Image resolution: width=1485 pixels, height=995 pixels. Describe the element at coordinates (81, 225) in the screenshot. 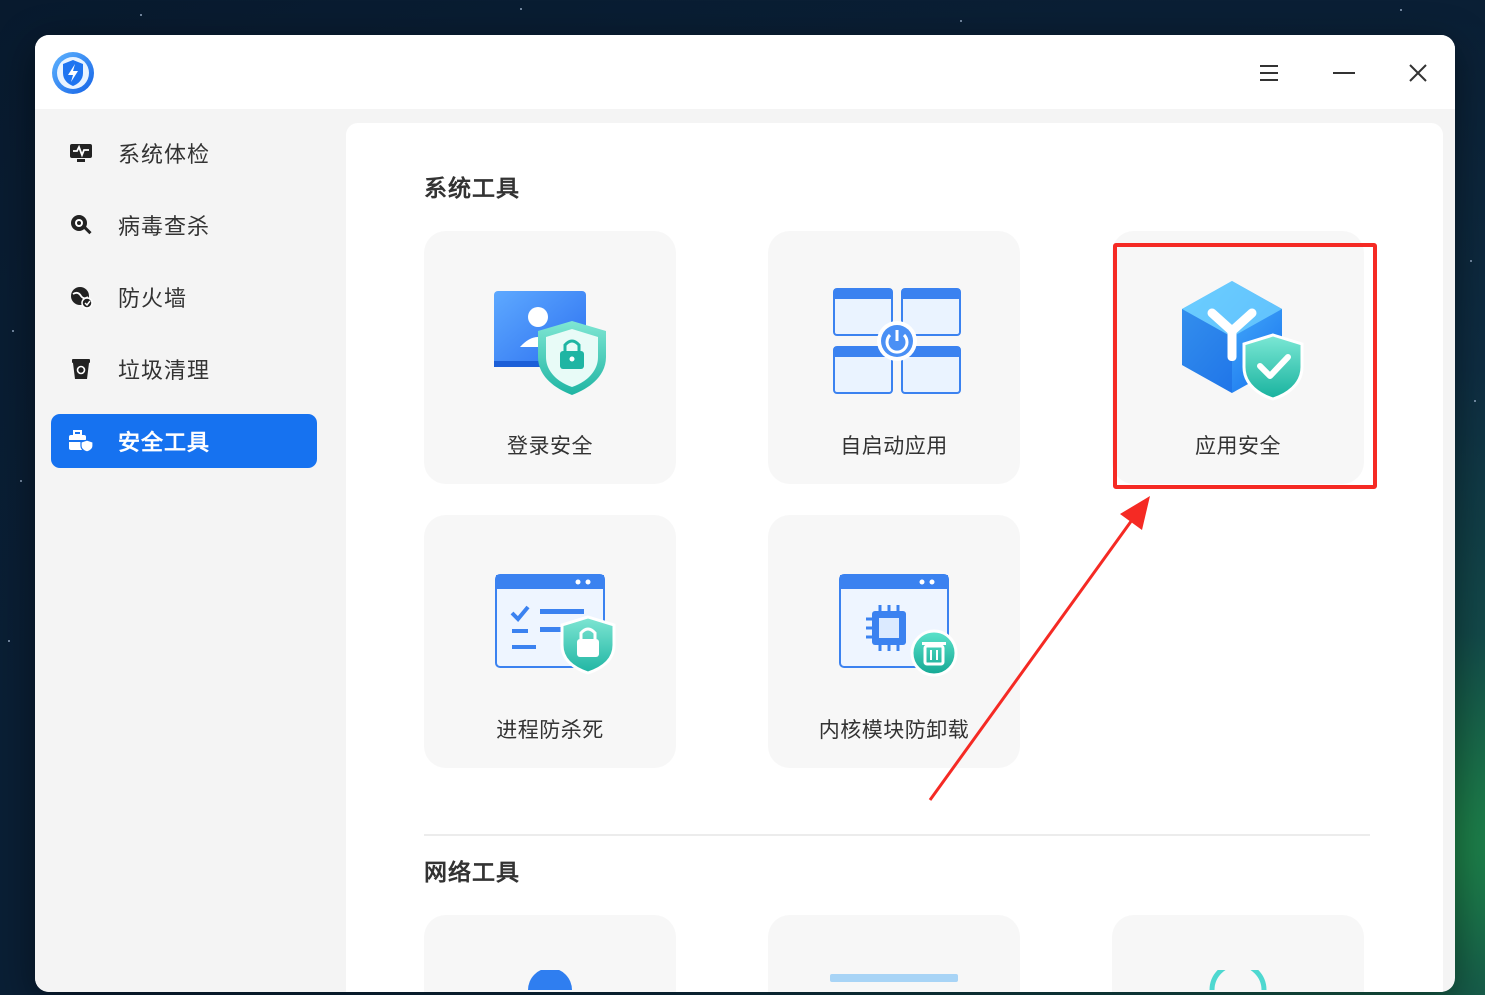

I see `magnifier-virus-icon` at that location.